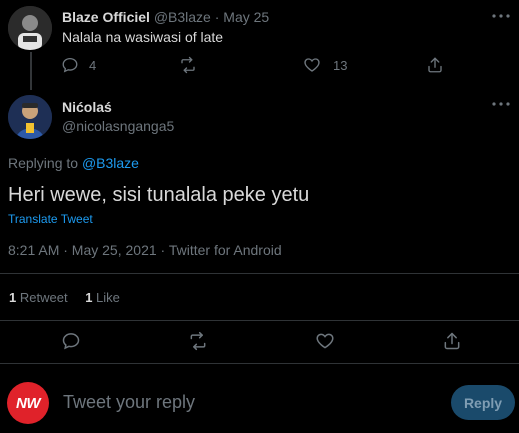  Describe the element at coordinates (259, 273) in the screenshot. I see `divider-top-stats` at that location.